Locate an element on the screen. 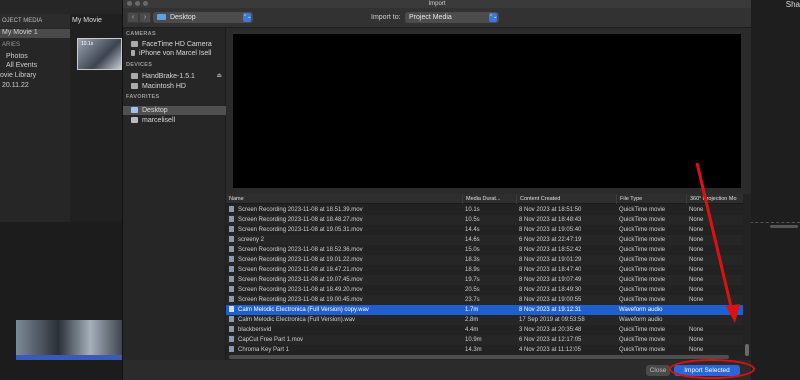  cell-duration: 14.3m is located at coordinates (489, 349).